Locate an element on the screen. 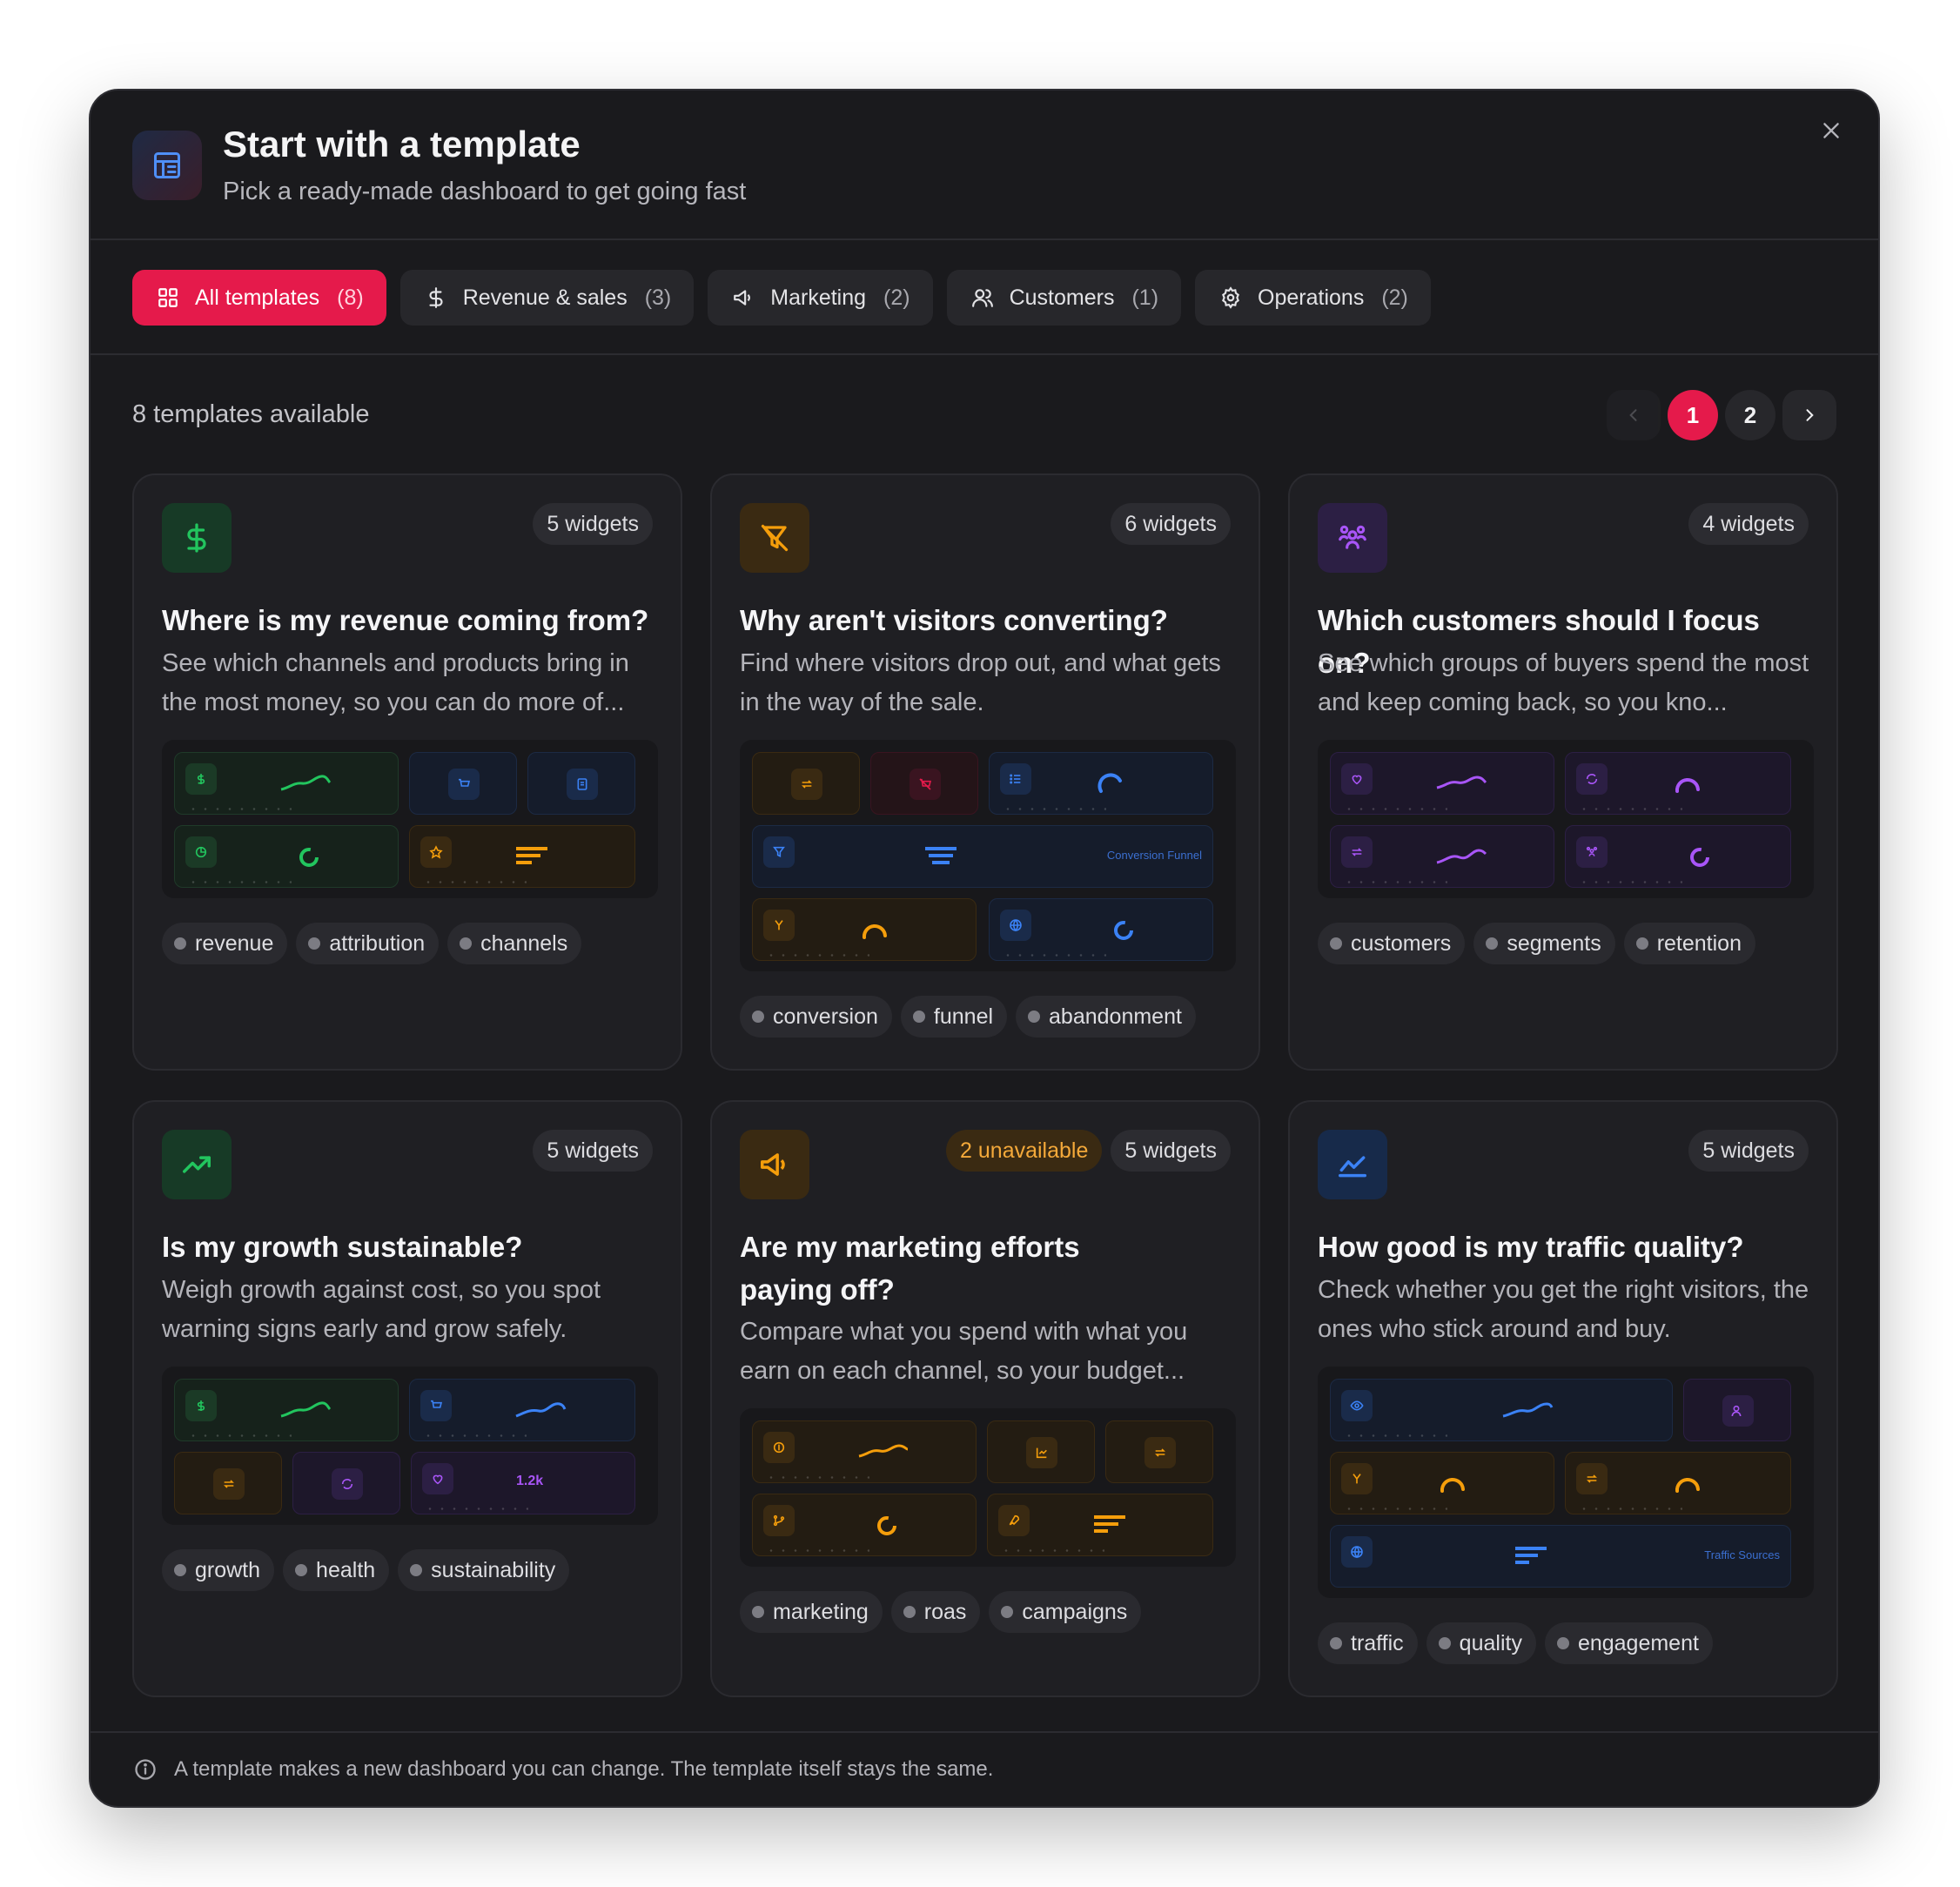 Image resolution: width=1960 pixels, height=1887 pixels. refresh-icon is located at coordinates (347, 1484).